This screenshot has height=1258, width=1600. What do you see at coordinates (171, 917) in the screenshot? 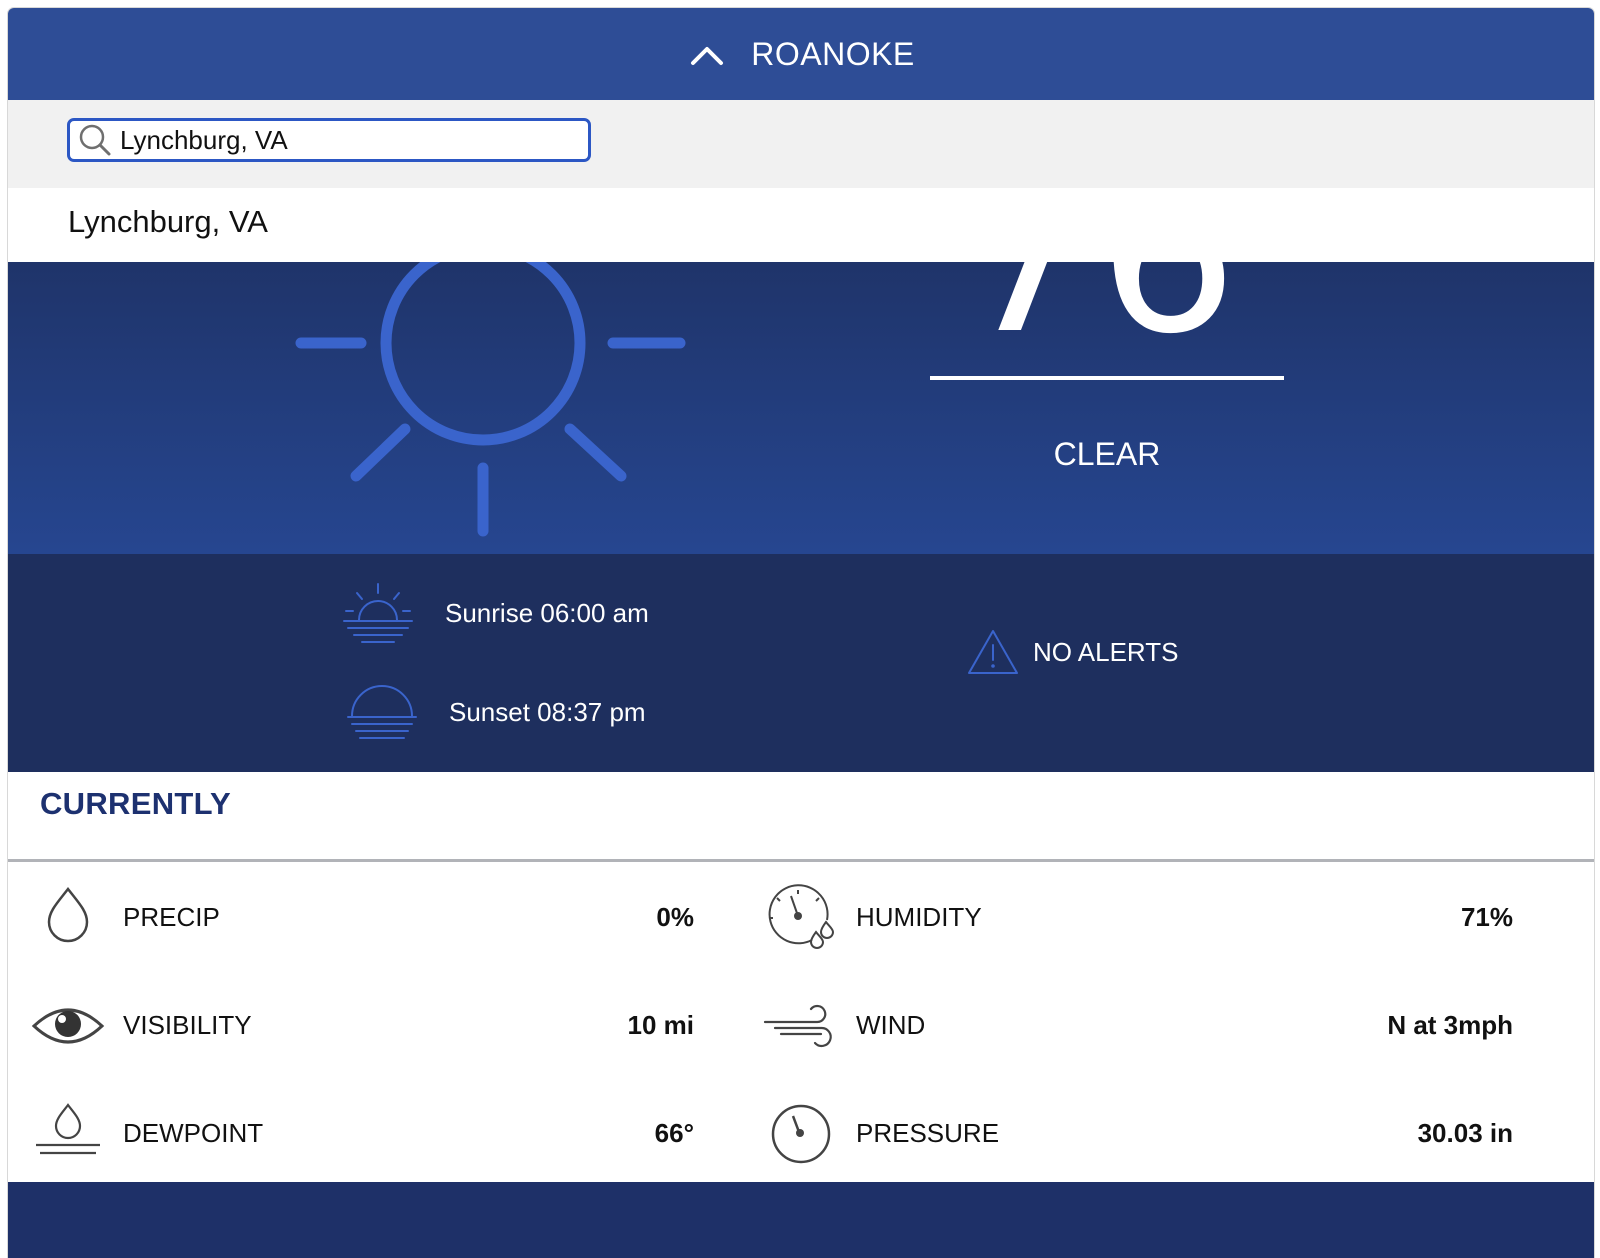
I see `metric-label: PRECIP` at bounding box center [171, 917].